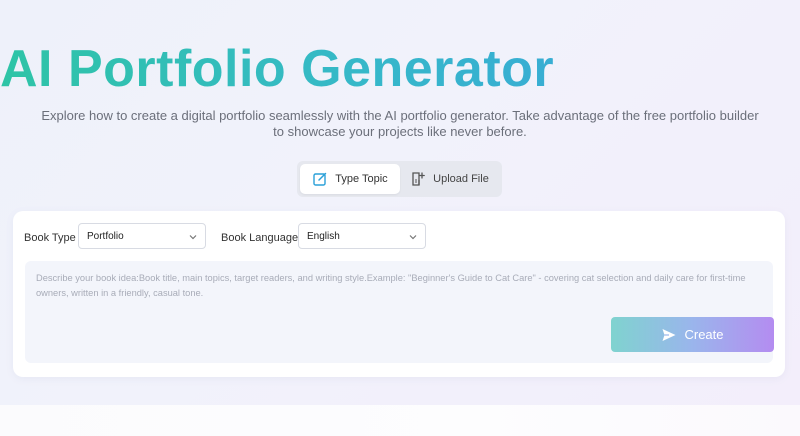 This screenshot has height=436, width=800. I want to click on tab-upload-file-label: Upload File, so click(461, 179).